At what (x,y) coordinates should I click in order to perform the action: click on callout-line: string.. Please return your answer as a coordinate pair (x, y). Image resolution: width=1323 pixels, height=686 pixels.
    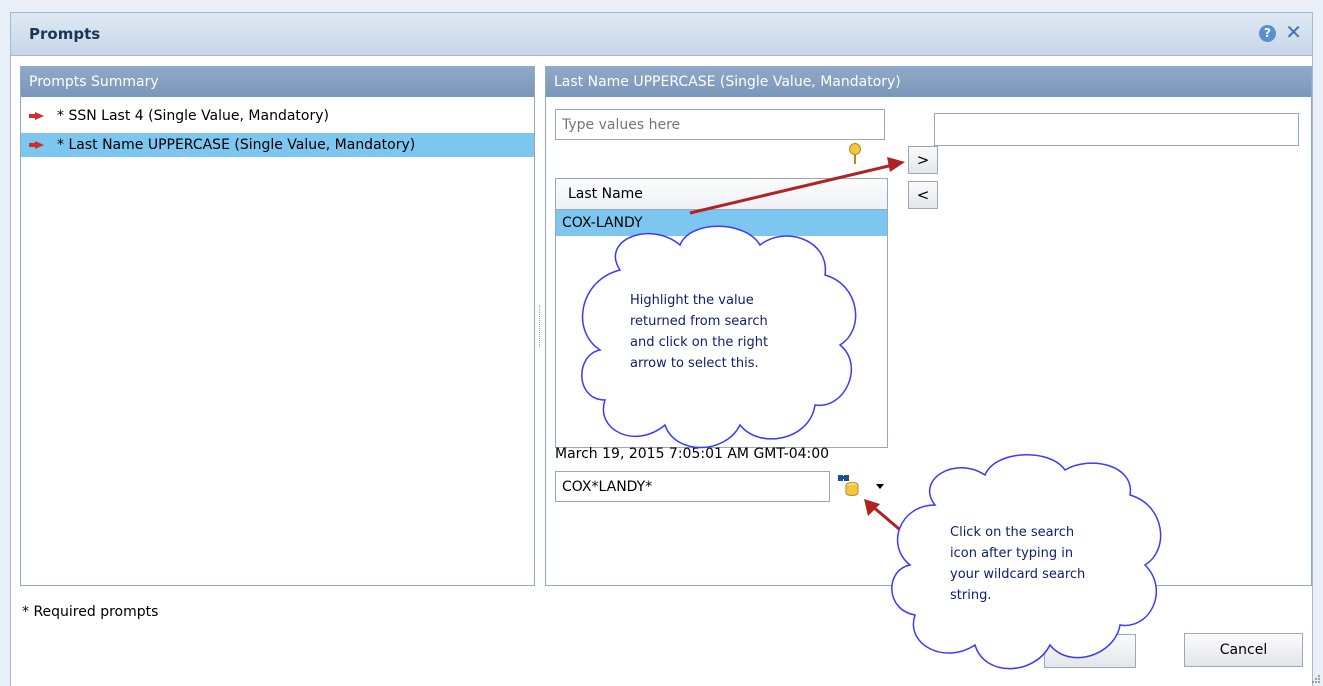
    Looking at the image, I should click on (971, 595).